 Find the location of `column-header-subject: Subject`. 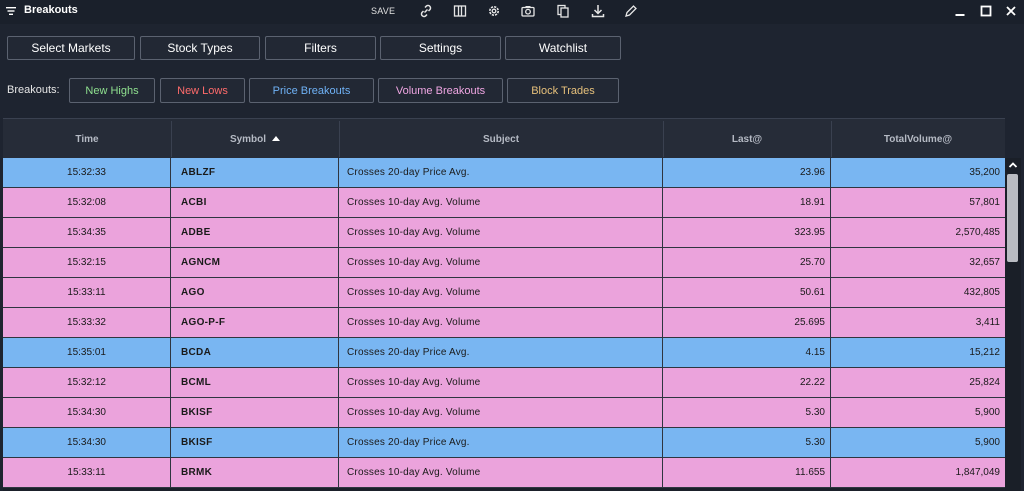

column-header-subject: Subject is located at coordinates (501, 139).